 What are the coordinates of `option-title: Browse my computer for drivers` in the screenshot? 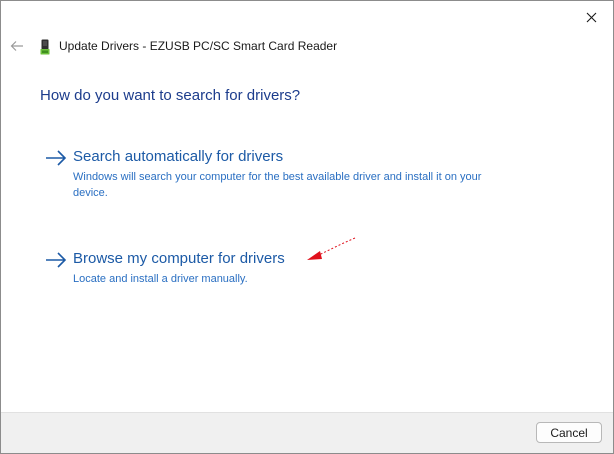 It's located at (179, 258).